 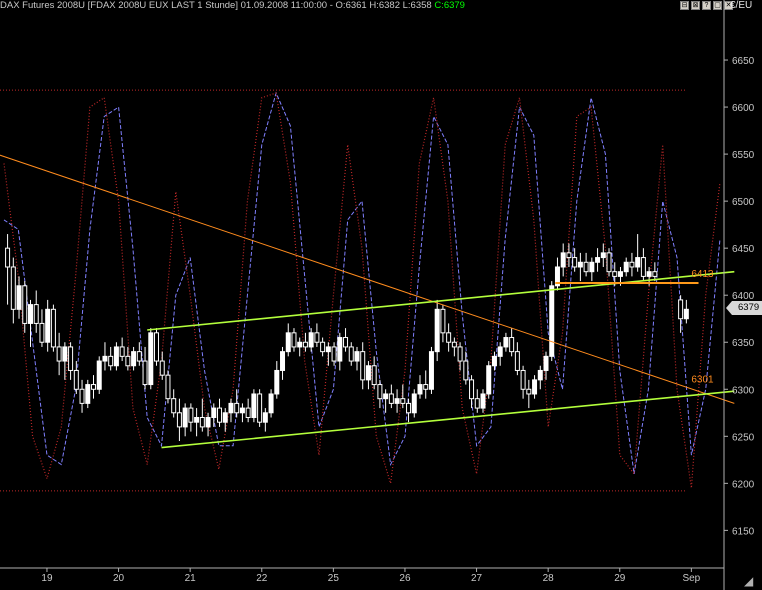 What do you see at coordinates (334, 578) in the screenshot?
I see `time-tick-label: 25` at bounding box center [334, 578].